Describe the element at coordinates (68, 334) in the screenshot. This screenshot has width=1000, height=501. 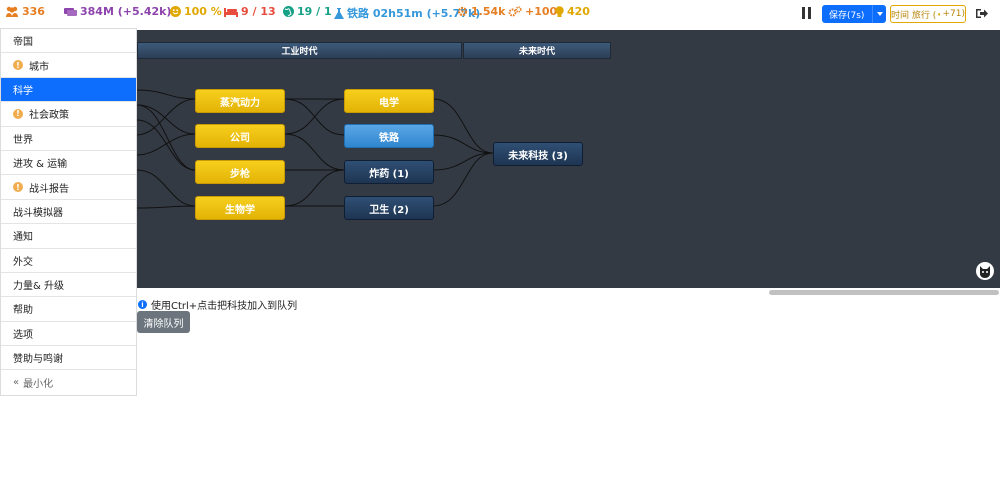
I see `sidebar-item-options: 选项` at that location.